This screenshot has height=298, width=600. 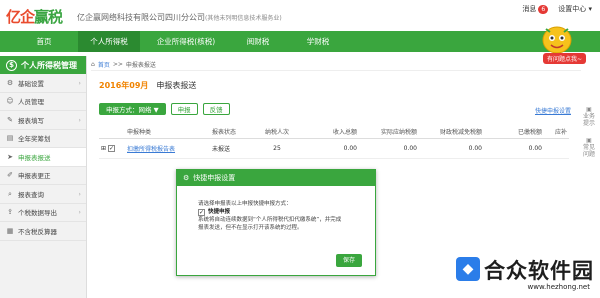 I want to click on logo-text-secondary: 赢税, so click(x=48, y=16).